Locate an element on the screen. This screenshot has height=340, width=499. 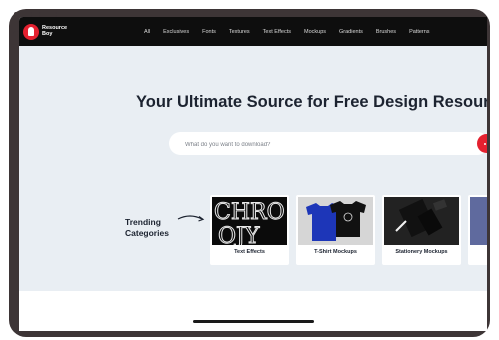
search-input is located at coordinates (325, 144).